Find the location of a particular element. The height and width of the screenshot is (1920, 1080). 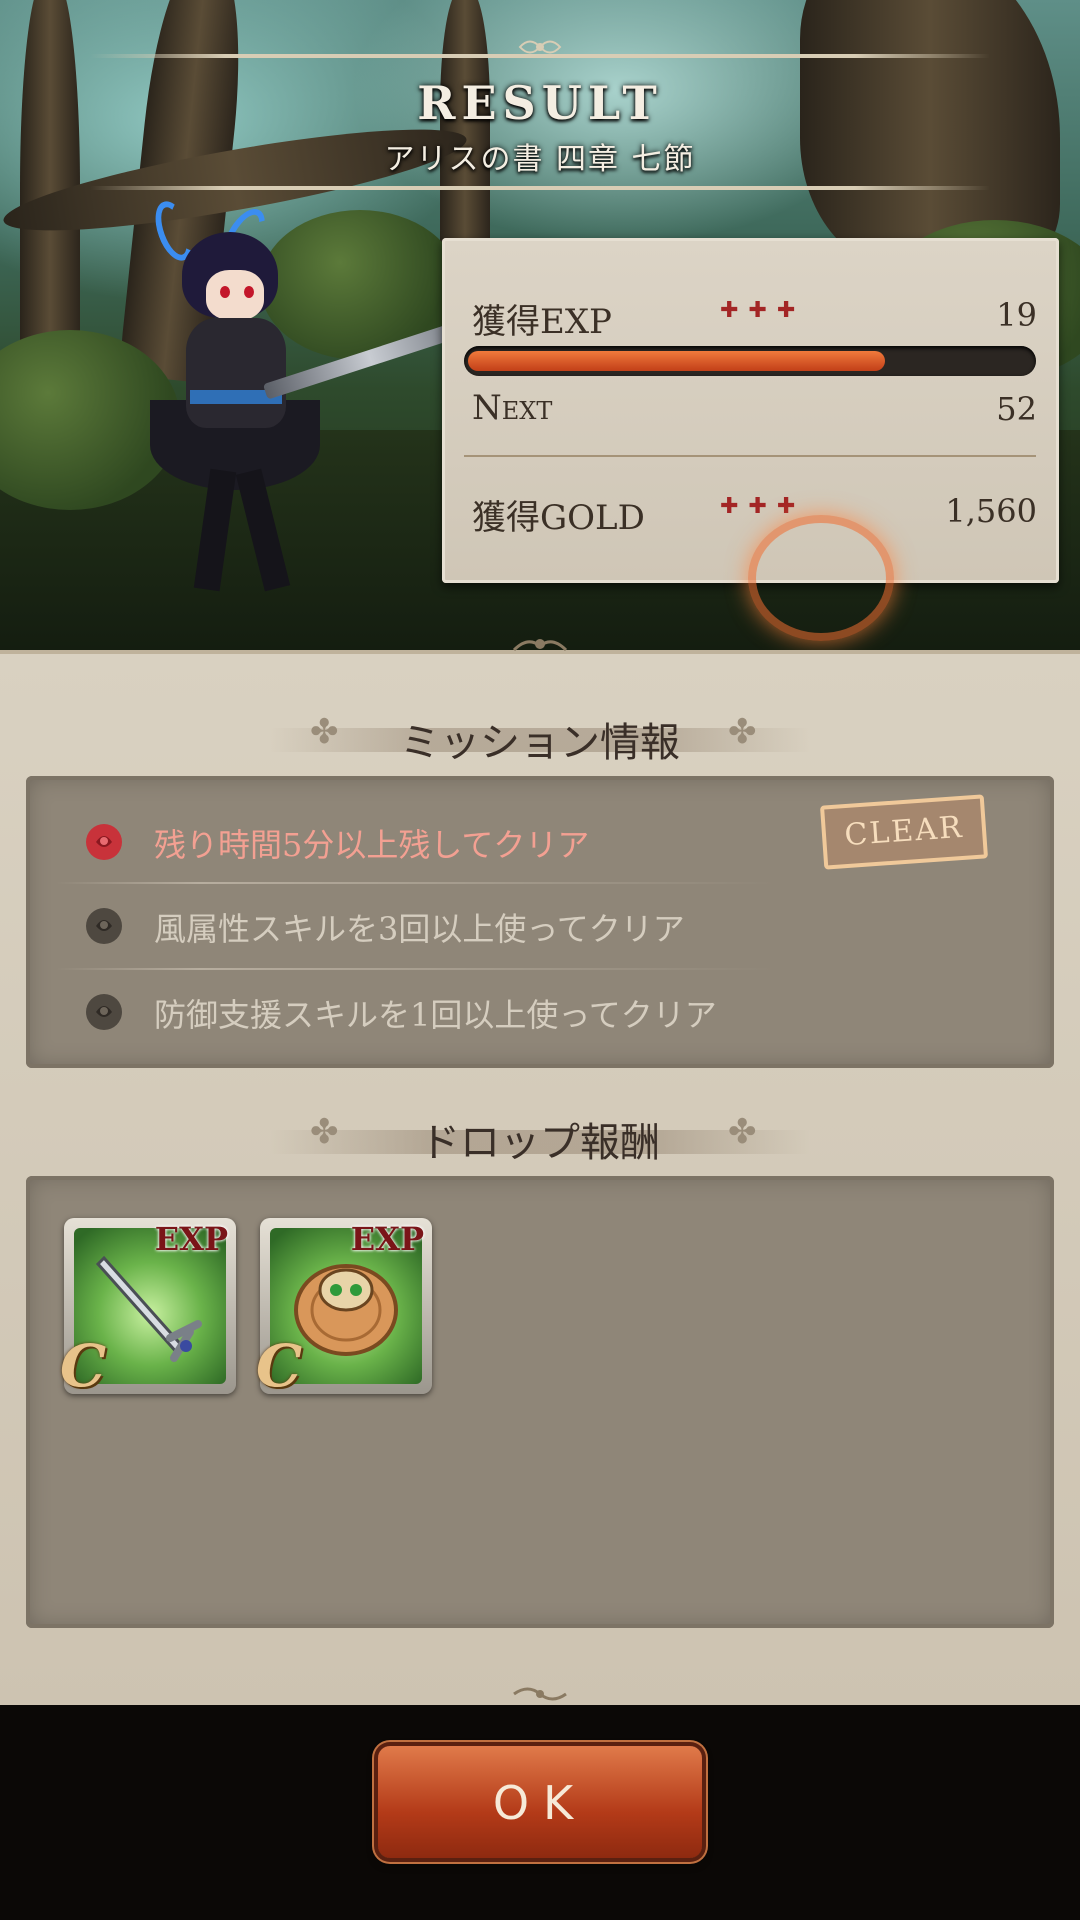

exp-value: 19 is located at coordinates (1016, 315).